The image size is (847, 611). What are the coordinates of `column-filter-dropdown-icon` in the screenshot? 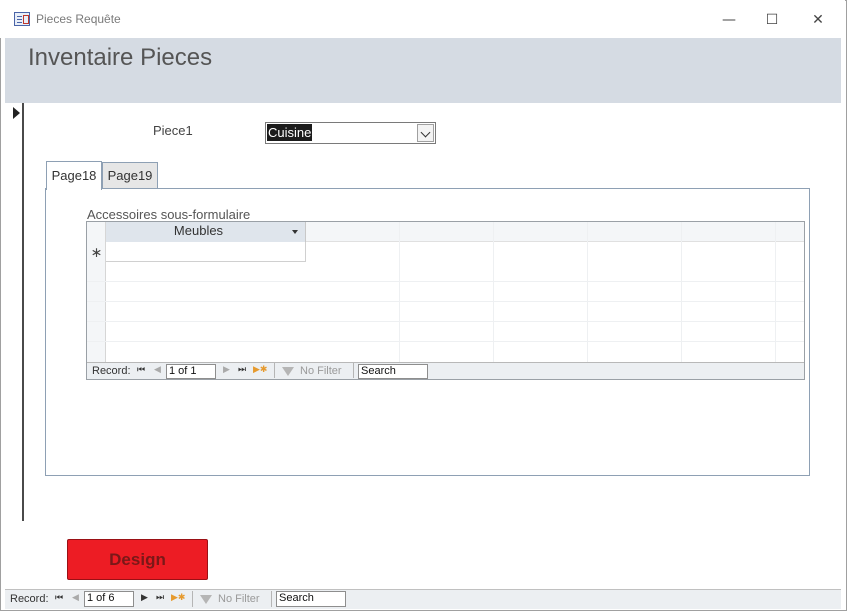 It's located at (295, 232).